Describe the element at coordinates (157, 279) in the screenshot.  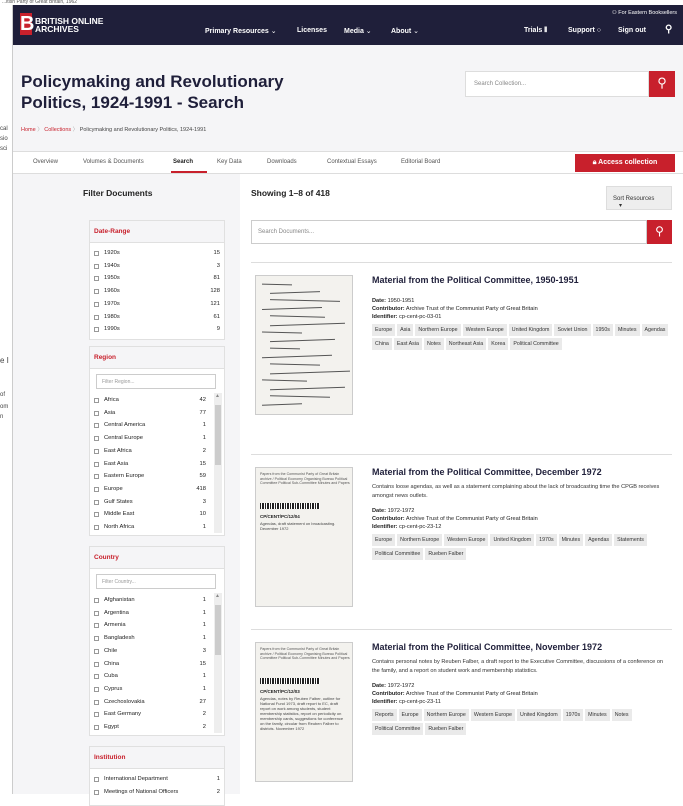
I see `filter-option: 1950s 81` at that location.